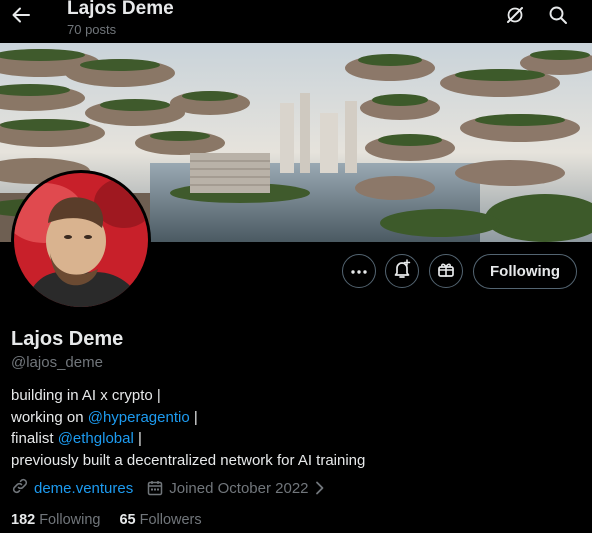 This screenshot has height=533, width=592. What do you see at coordinates (127, 520) in the screenshot?
I see `followers-count: 65` at bounding box center [127, 520].